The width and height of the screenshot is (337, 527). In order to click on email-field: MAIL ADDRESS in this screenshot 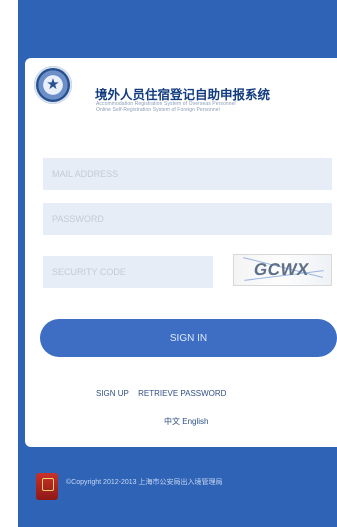, I will do `click(187, 174)`.